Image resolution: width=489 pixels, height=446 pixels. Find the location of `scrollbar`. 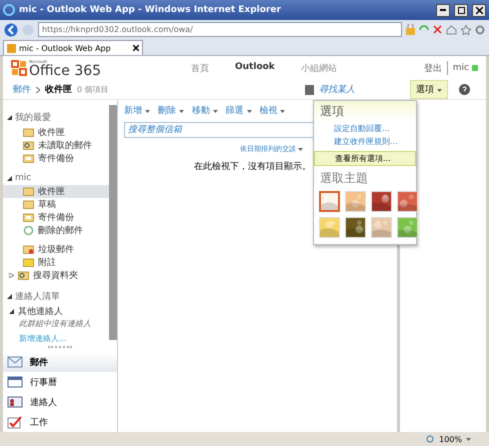

scrollbar is located at coordinates (113, 222).